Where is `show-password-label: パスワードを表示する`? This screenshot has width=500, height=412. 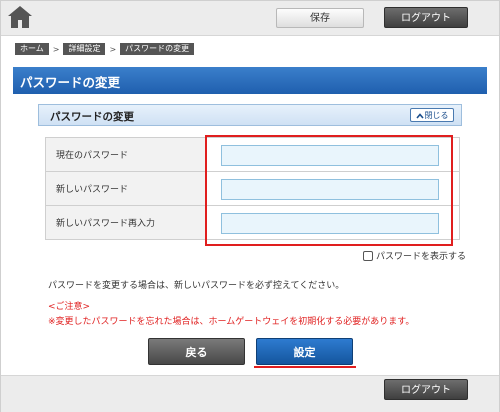
show-password-label: パスワードを表示する is located at coordinates (421, 257).